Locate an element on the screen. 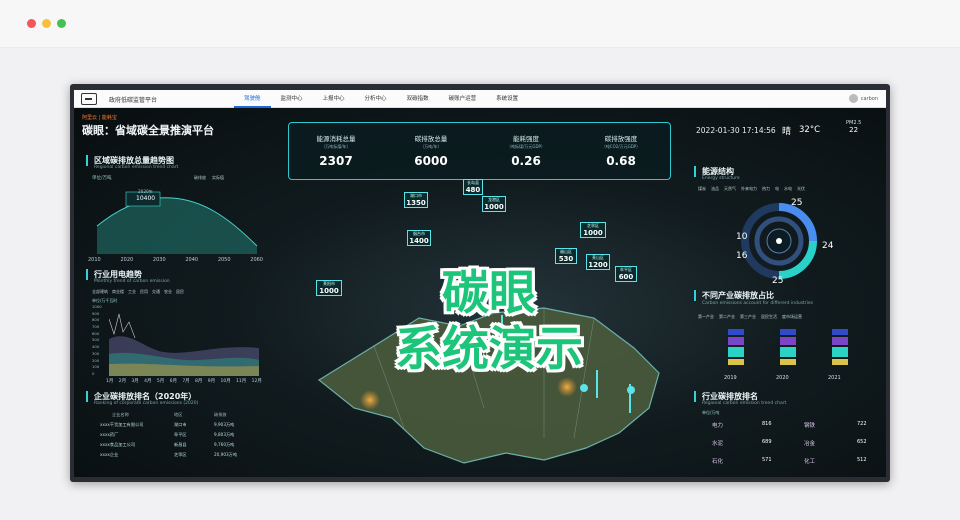 The image size is (960, 520). close-window-button is located at coordinates (31, 23).